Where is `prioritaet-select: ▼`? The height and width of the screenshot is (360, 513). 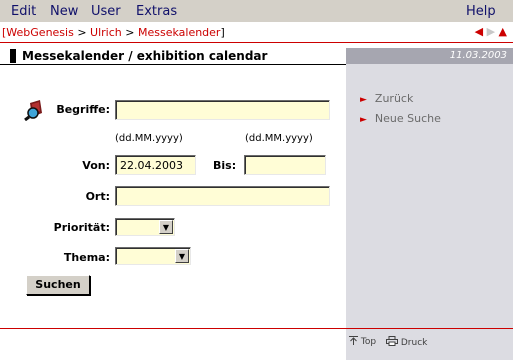
prioritaet-select: ▼ is located at coordinates (145, 227).